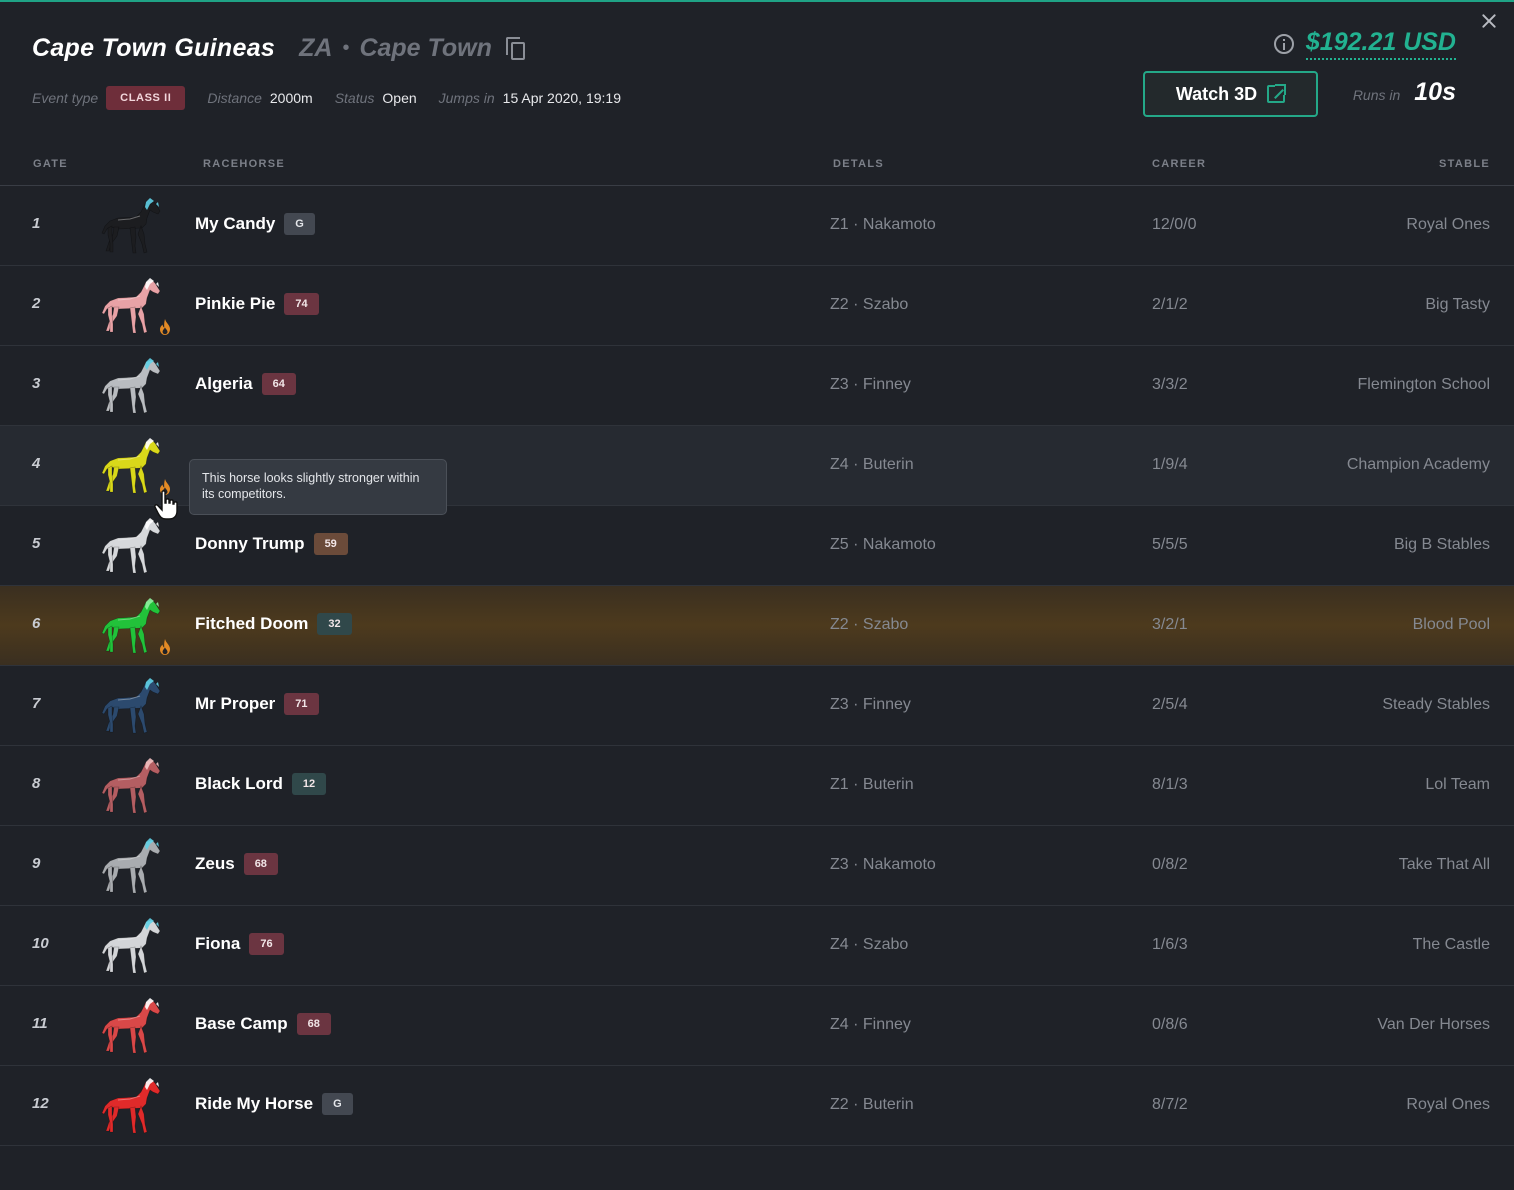 The width and height of the screenshot is (1514, 1190). I want to click on rating-badge: 32, so click(334, 624).